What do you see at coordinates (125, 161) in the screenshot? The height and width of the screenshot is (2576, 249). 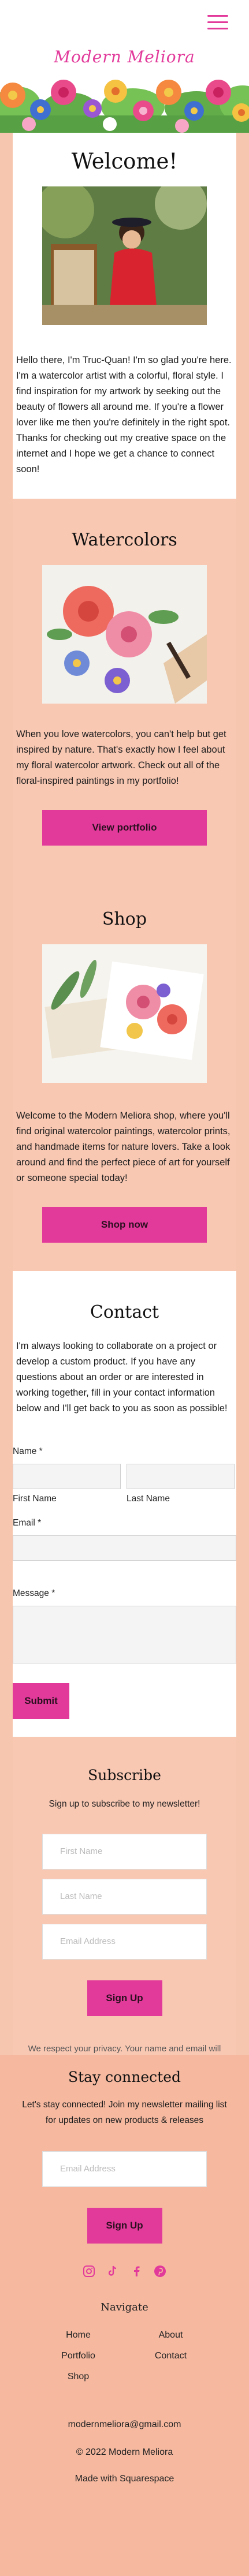 I see `welcome-title: Welcome!` at bounding box center [125, 161].